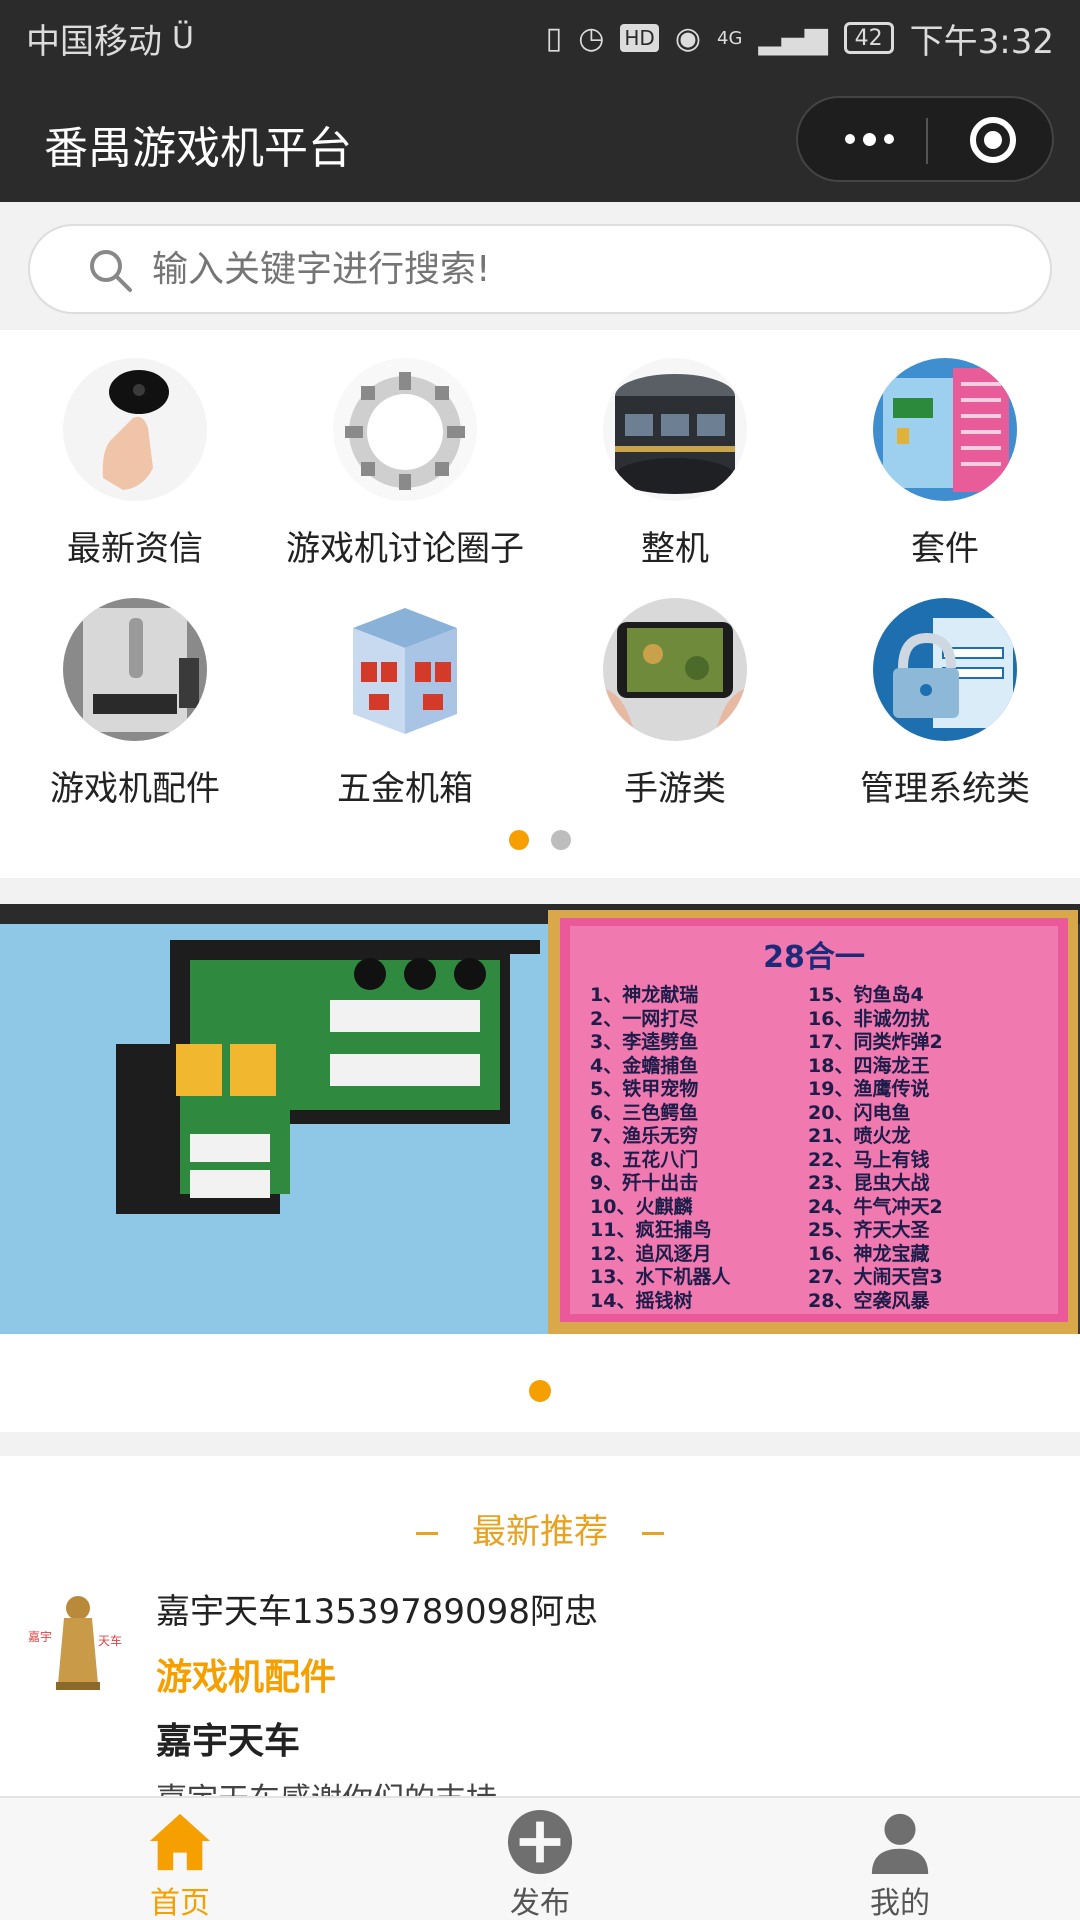  What do you see at coordinates (675, 429) in the screenshot?
I see `arcade-cabinet-icon` at bounding box center [675, 429].